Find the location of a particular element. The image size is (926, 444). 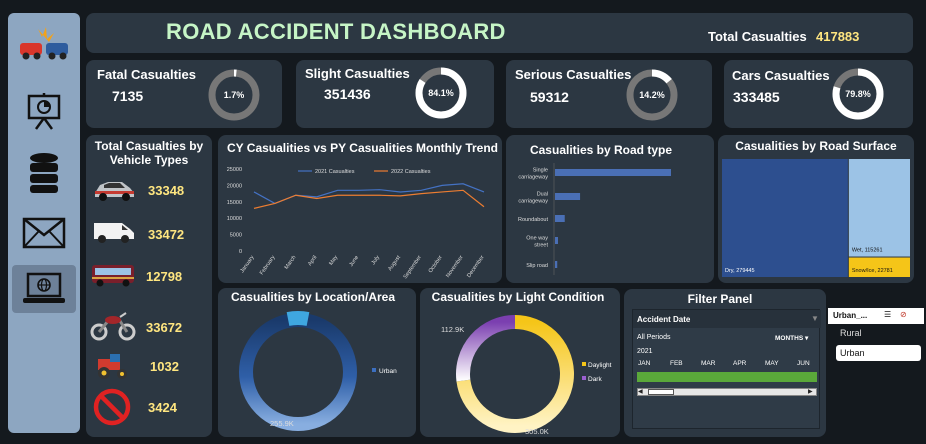

kpi-slight: Slight Casualties 351436 84.1% is located at coordinates (395, 94).